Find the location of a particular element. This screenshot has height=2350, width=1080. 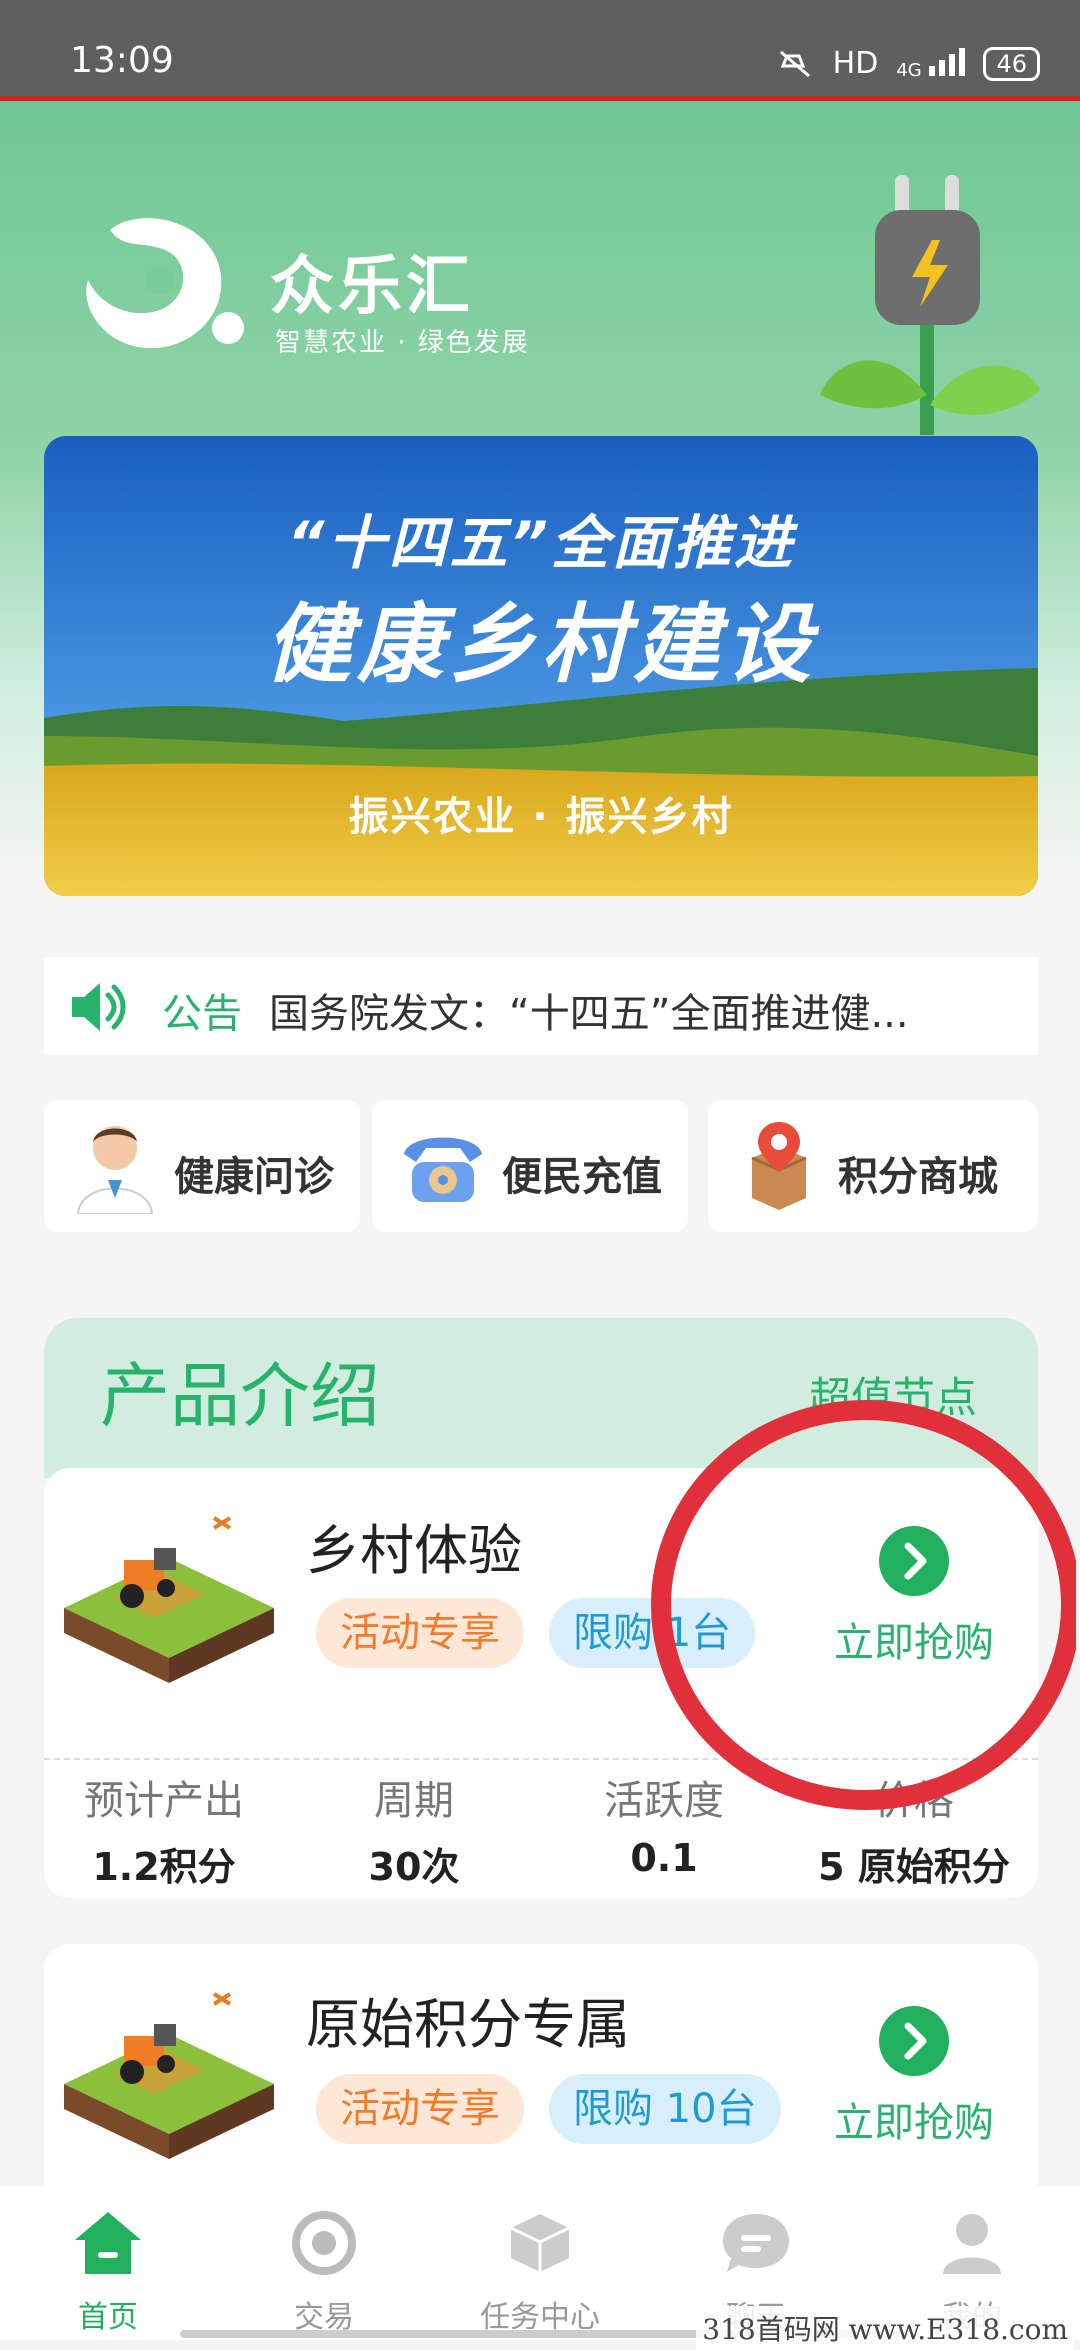

battery-icon: 46 is located at coordinates (1011, 63).